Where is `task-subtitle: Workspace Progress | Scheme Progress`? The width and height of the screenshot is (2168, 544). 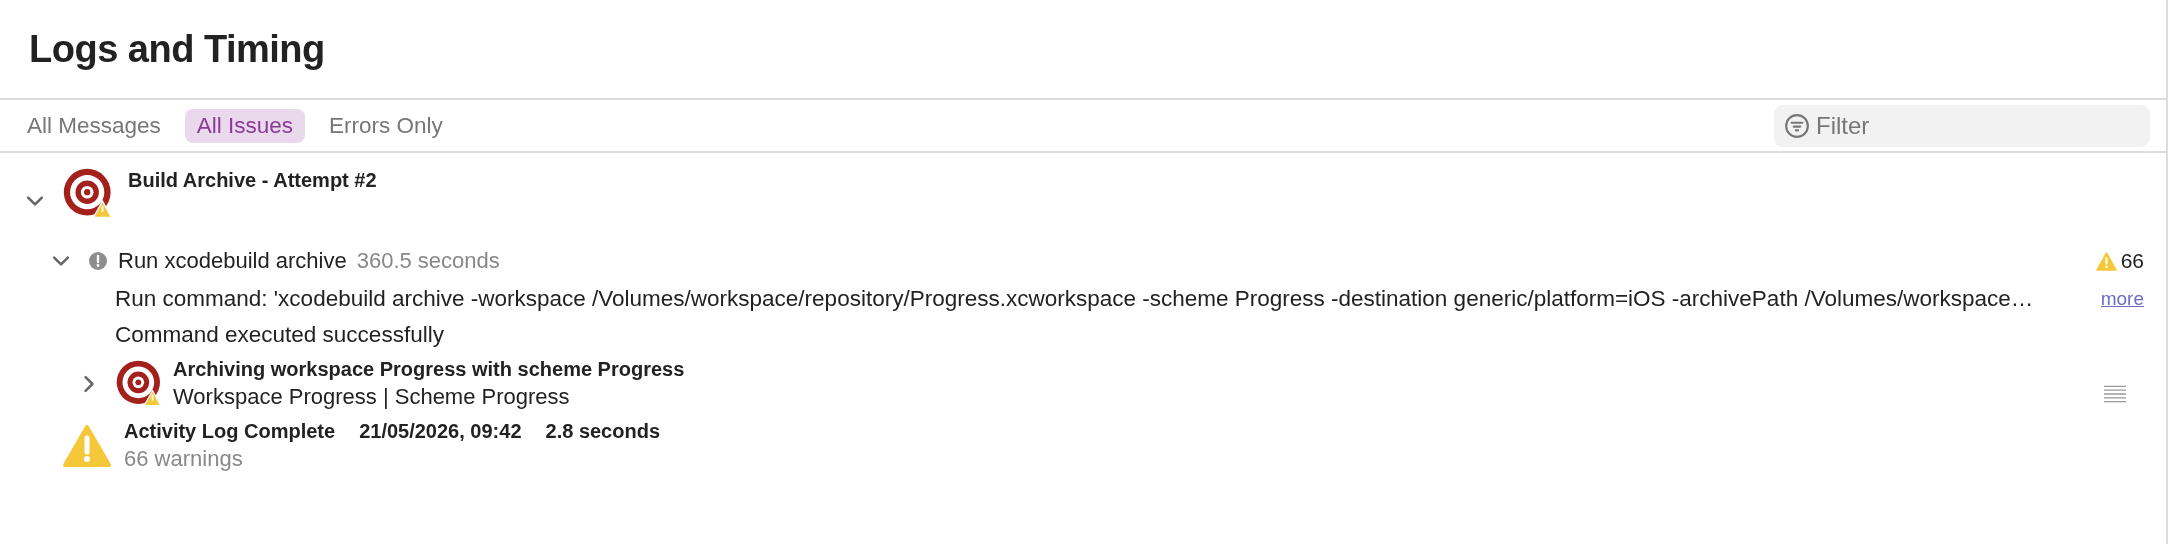
task-subtitle: Workspace Progress | Scheme Progress is located at coordinates (372, 397).